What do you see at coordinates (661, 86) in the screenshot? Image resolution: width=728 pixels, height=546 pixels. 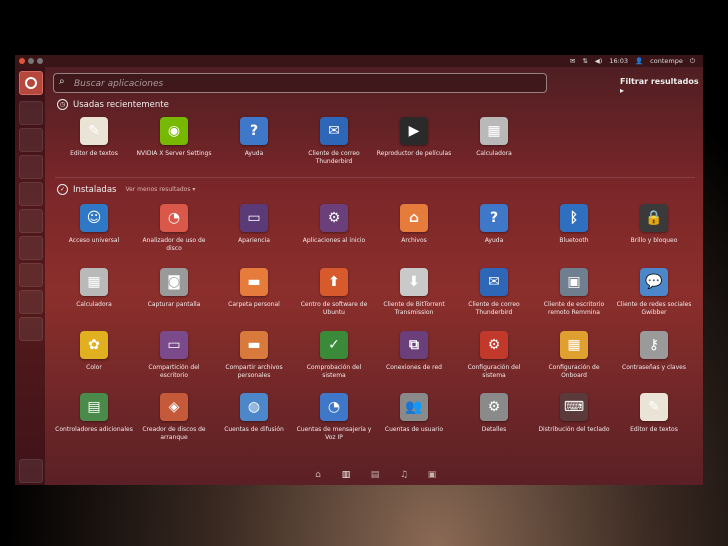 I see `filter-results-button: Filtrar resultados ▸` at bounding box center [661, 86].